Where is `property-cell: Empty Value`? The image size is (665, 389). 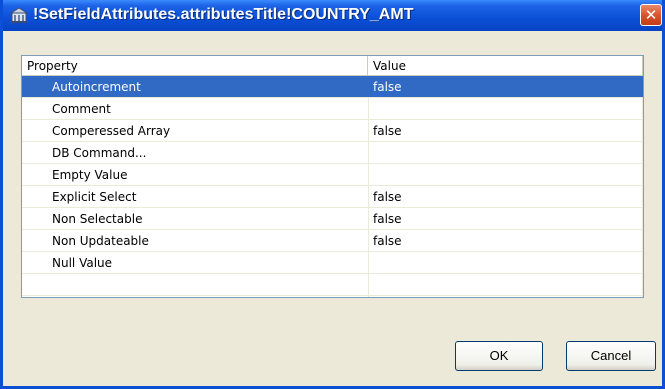 property-cell: Empty Value is located at coordinates (90, 175).